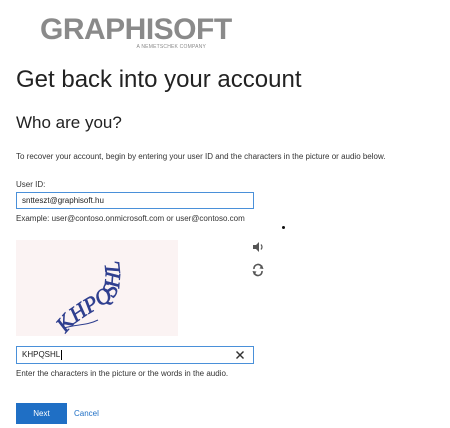 The image size is (450, 428). What do you see at coordinates (240, 355) in the screenshot?
I see `clear-icon` at bounding box center [240, 355].